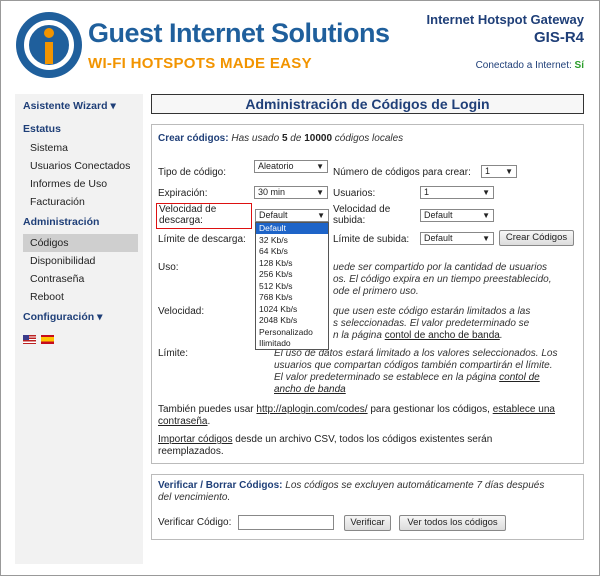  What do you see at coordinates (457, 192) in the screenshot?
I see `users-select: 1 ▼` at bounding box center [457, 192].